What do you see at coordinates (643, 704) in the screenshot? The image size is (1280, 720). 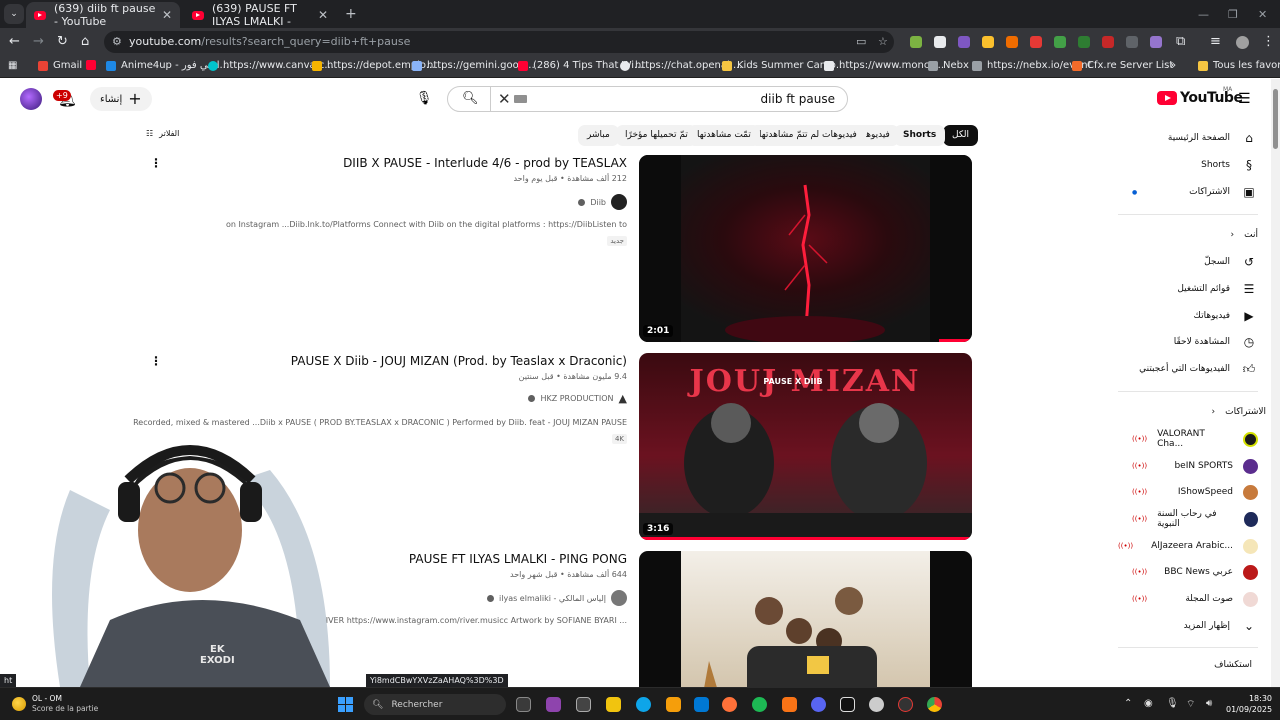 I see `edge-icon` at bounding box center [643, 704].